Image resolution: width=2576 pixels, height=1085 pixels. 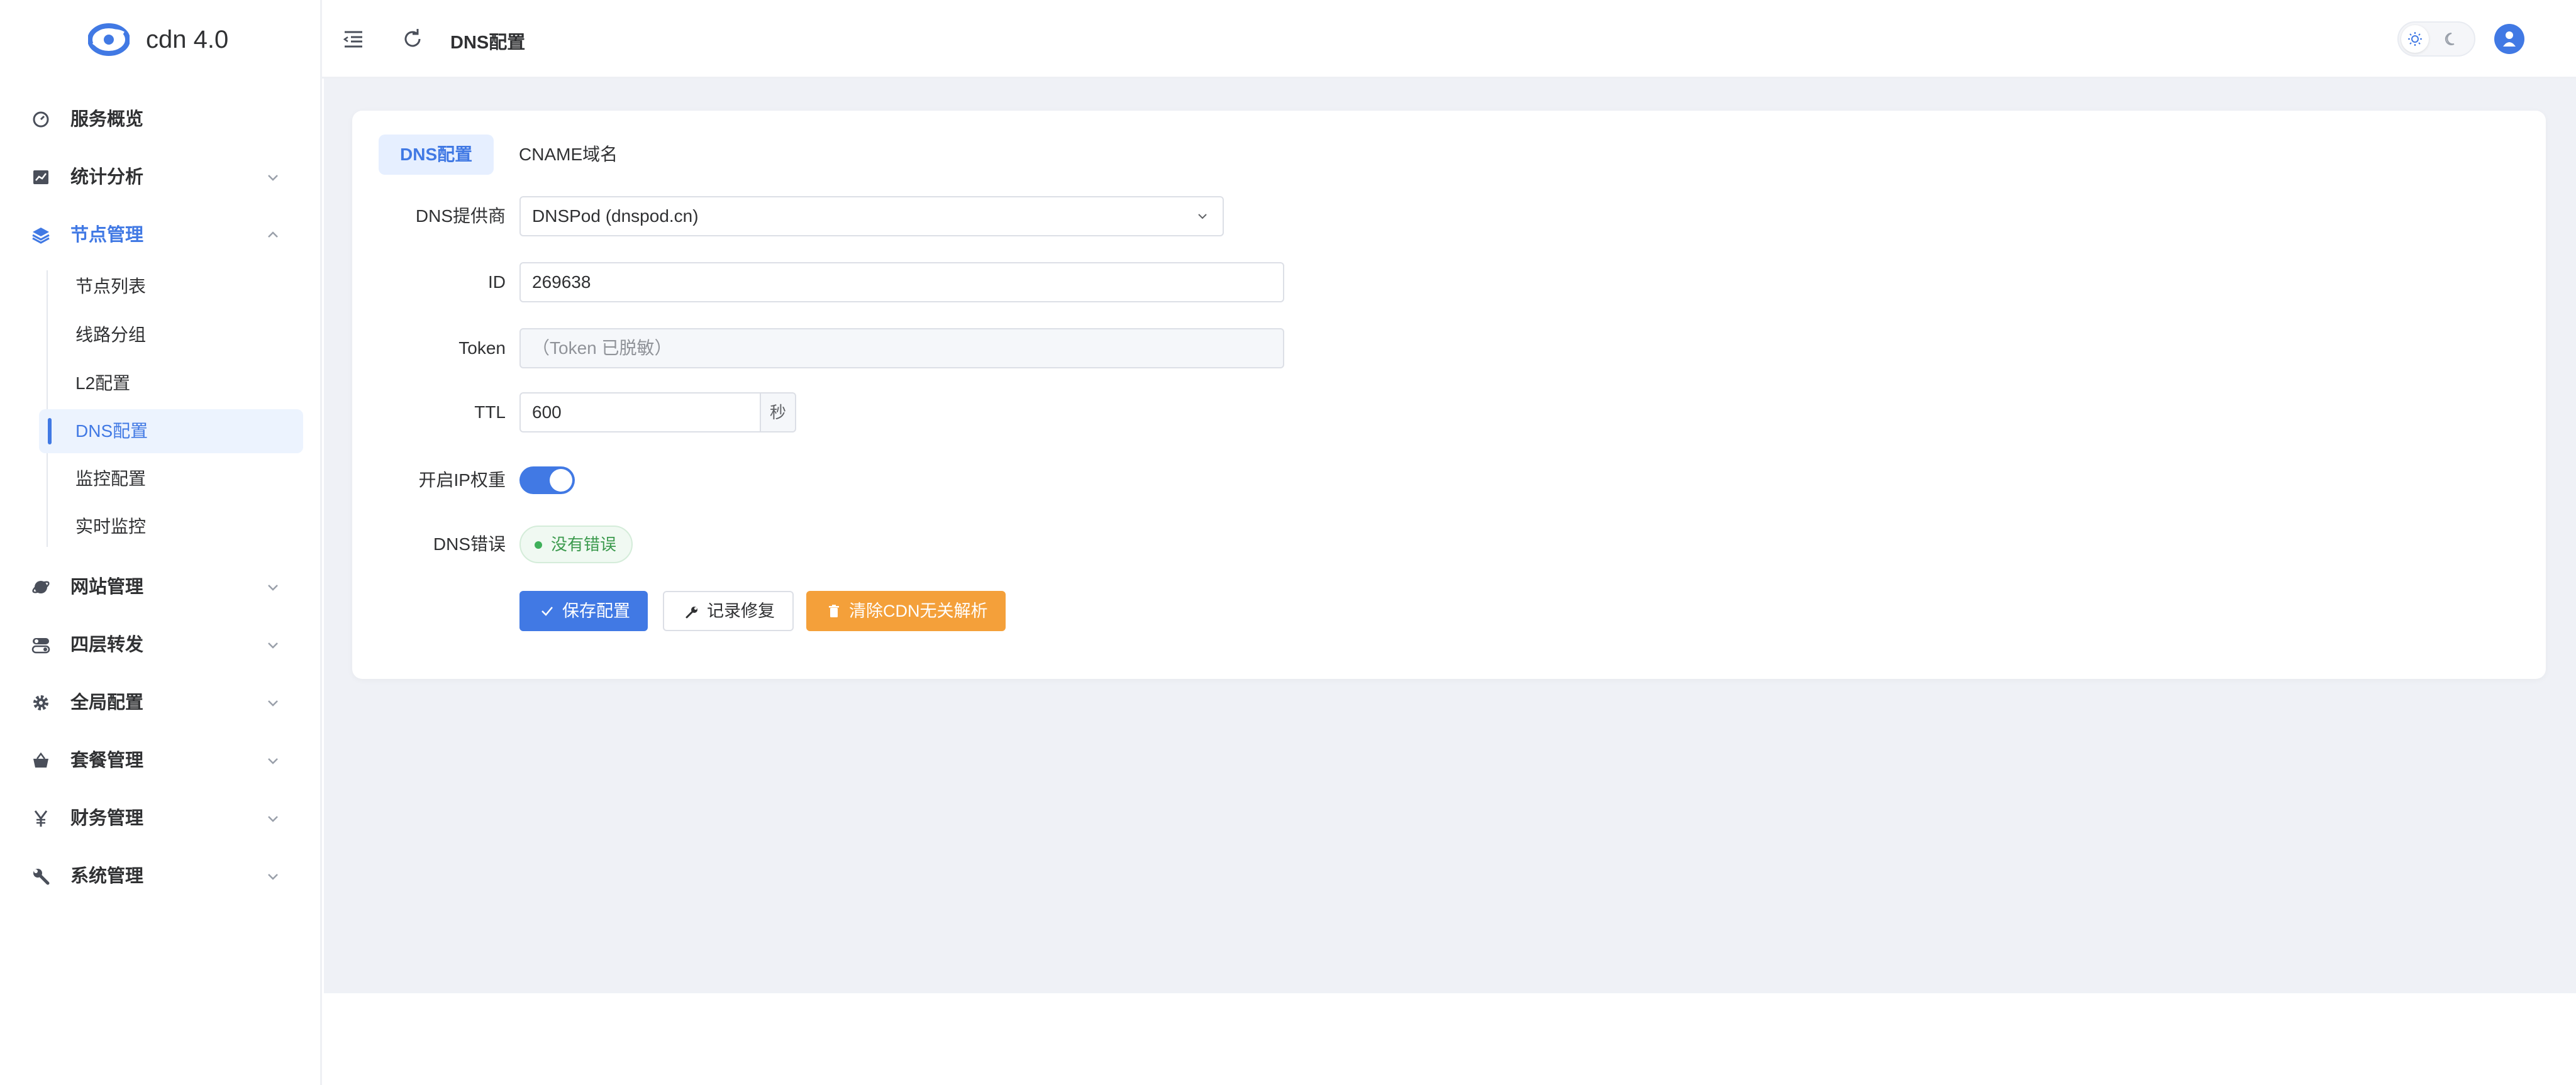 What do you see at coordinates (469, 544) in the screenshot?
I see `dns-error-label: DNS错误` at bounding box center [469, 544].